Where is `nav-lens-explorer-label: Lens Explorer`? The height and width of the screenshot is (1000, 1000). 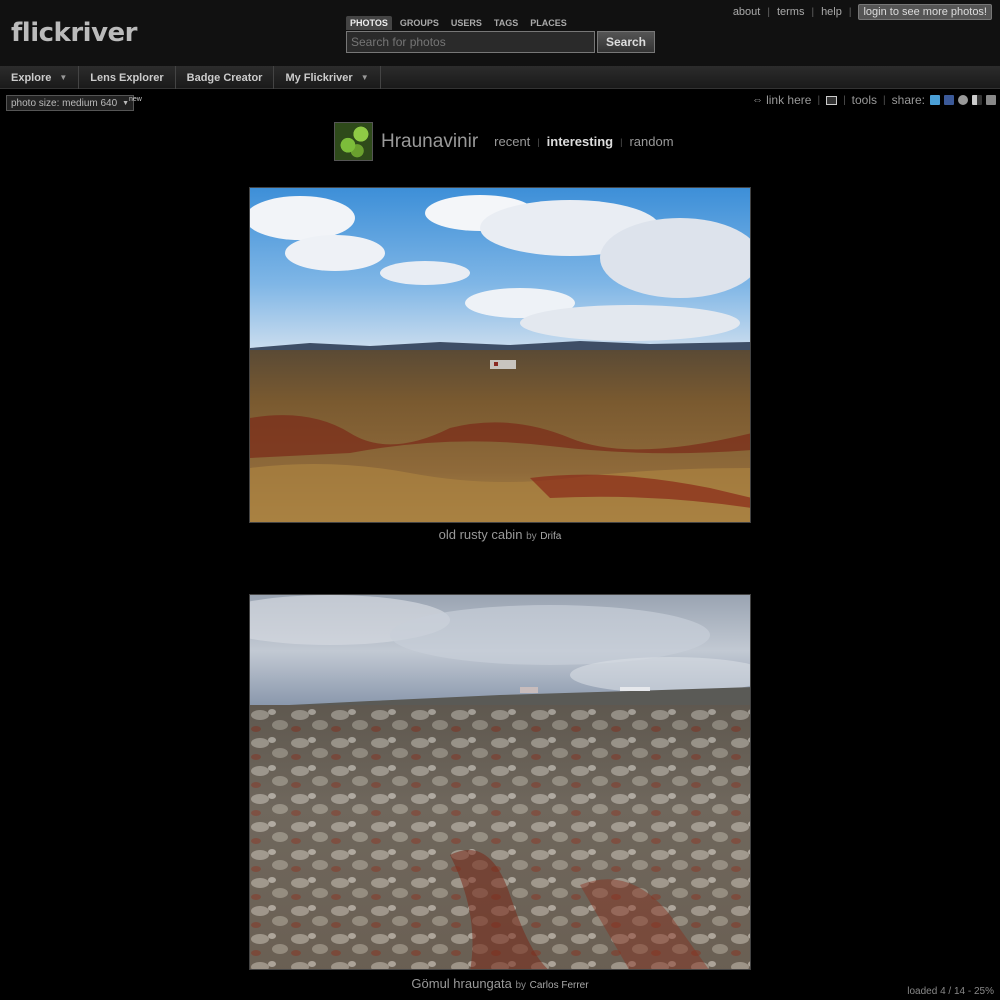 nav-lens-explorer-label: Lens Explorer is located at coordinates (127, 77).